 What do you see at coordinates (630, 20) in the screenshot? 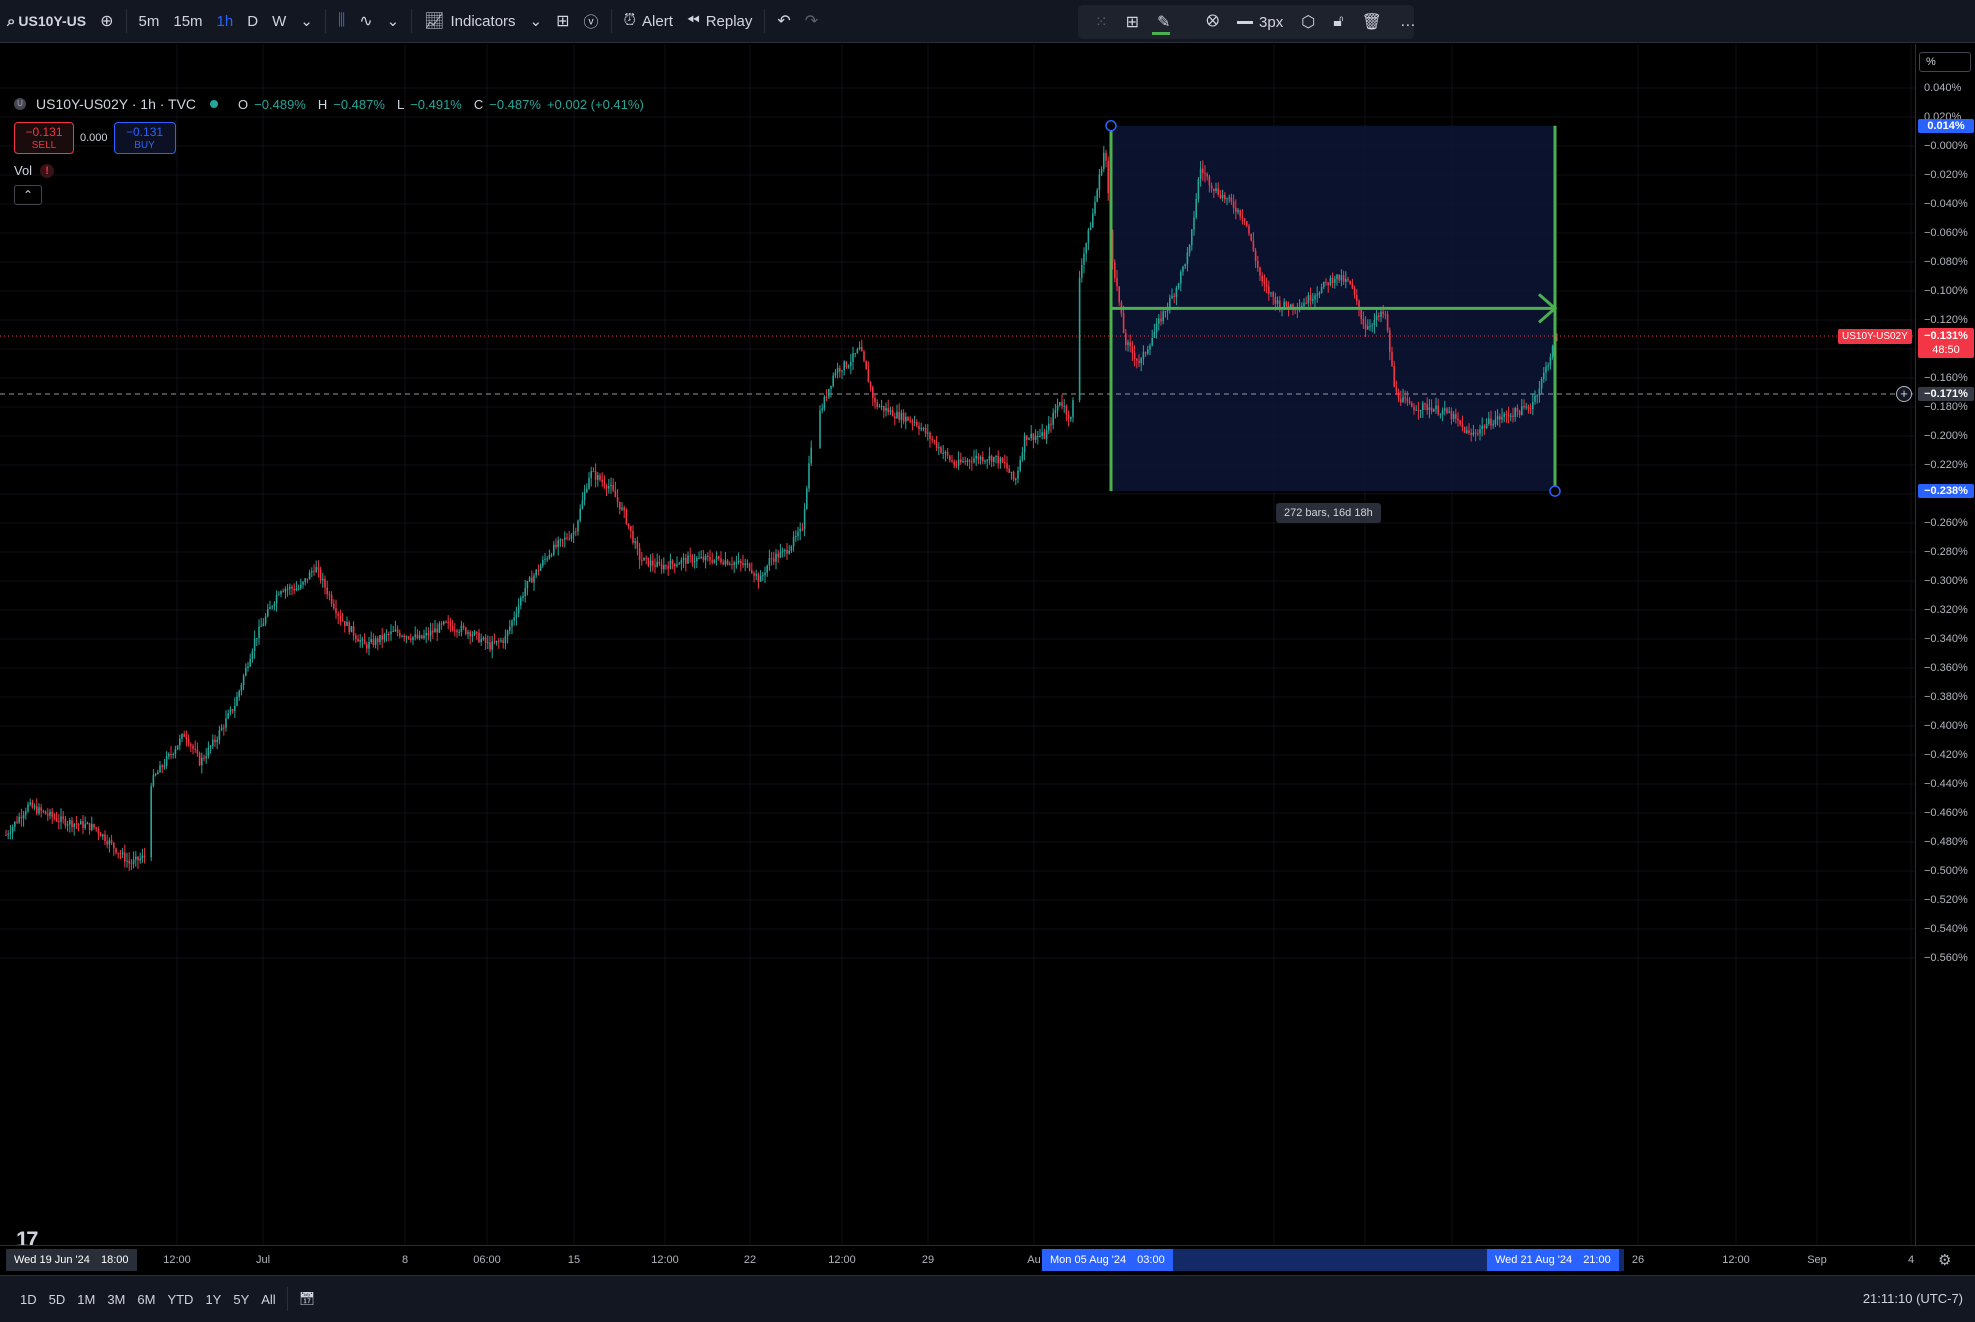
I see `alarm-clock-icon: ⏰︎` at bounding box center [630, 20].